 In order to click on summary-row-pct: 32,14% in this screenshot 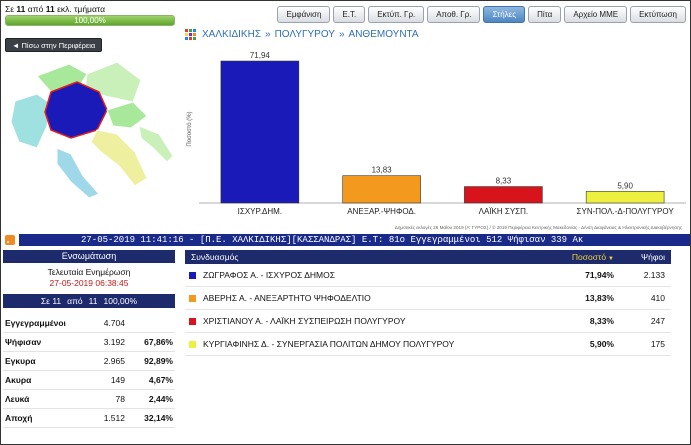, I will do `click(158, 418)`.